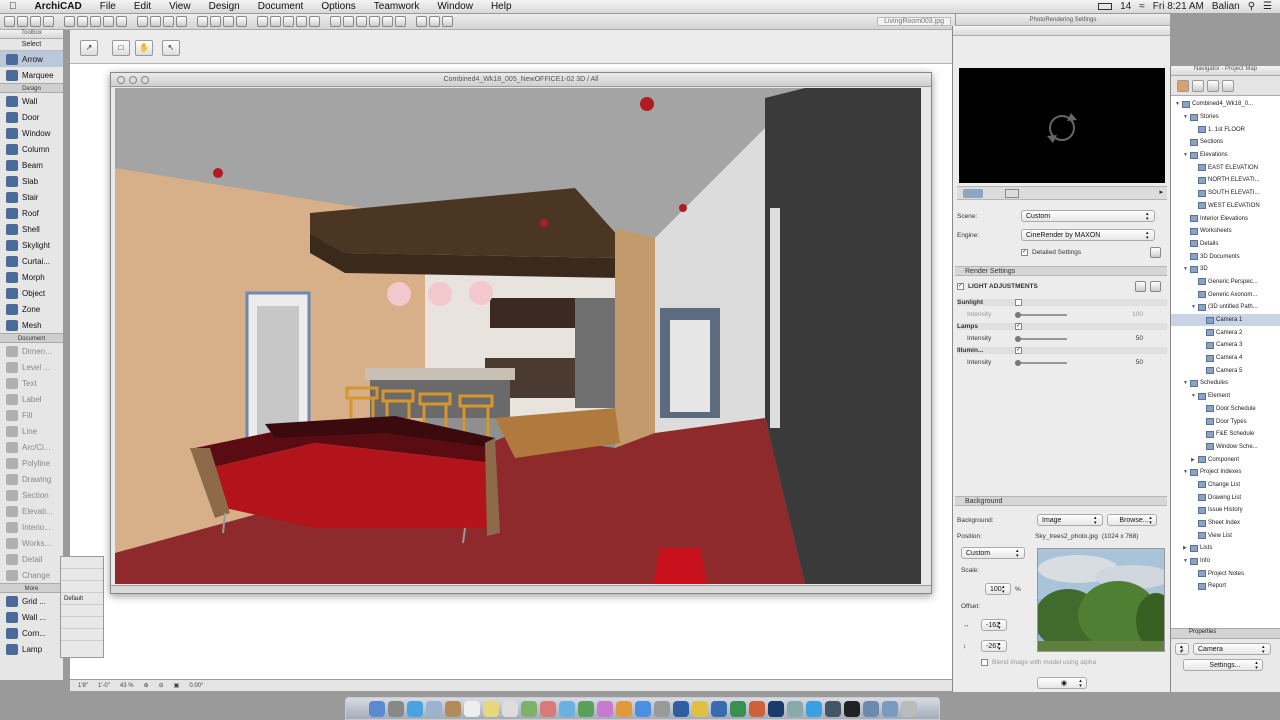 The height and width of the screenshot is (720, 1280). What do you see at coordinates (142, 21) in the screenshot?
I see `zoom-icon` at bounding box center [142, 21].